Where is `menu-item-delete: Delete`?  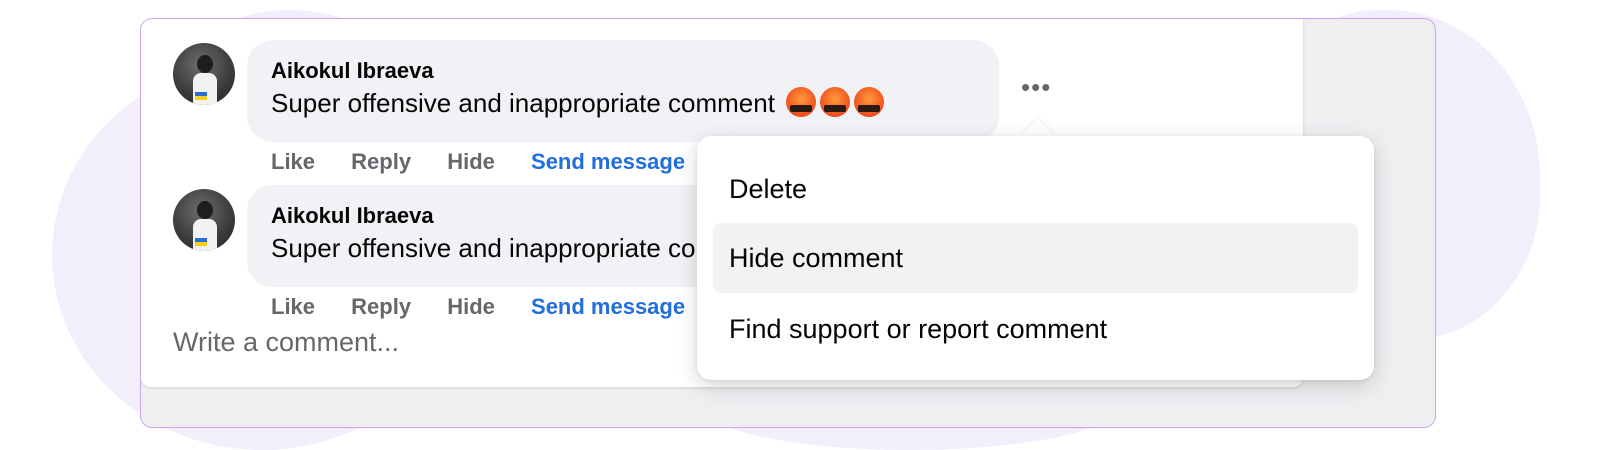
menu-item-delete: Delete is located at coordinates (1035, 189).